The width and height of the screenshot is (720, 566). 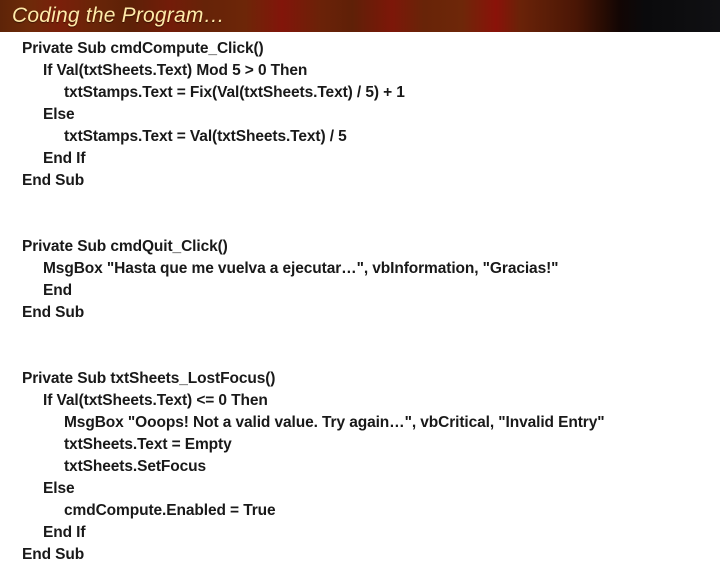 I want to click on code-line: If Val(txtSheets.Text) <= 0 Then, so click(x=155, y=400).